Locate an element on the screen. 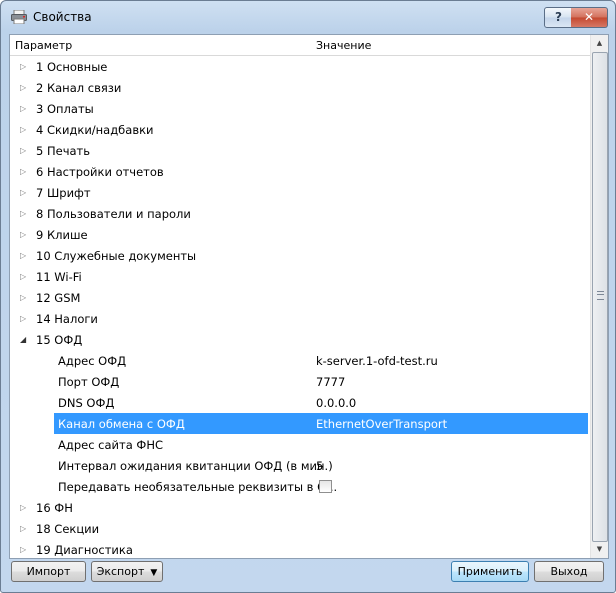 The height and width of the screenshot is (593, 616). row-value: 0.0.0.0 is located at coordinates (336, 403).